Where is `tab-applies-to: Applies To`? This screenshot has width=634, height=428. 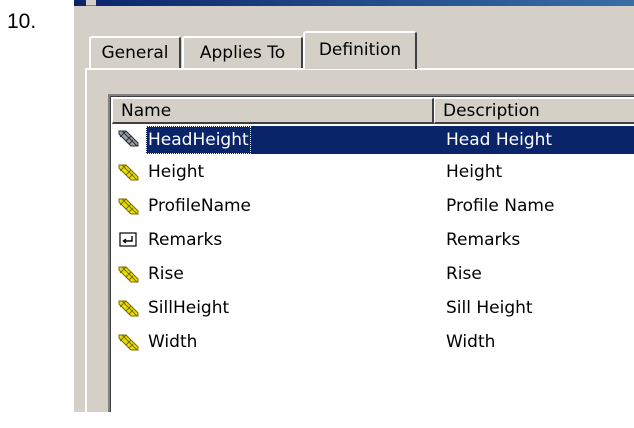 tab-applies-to: Applies To is located at coordinates (242, 52).